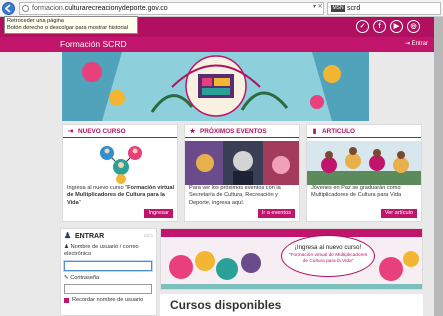 This screenshot has width=443, height=316. Describe the element at coordinates (364, 131) in the screenshot. I see `card-header: ▮ ARTICULO` at that location.